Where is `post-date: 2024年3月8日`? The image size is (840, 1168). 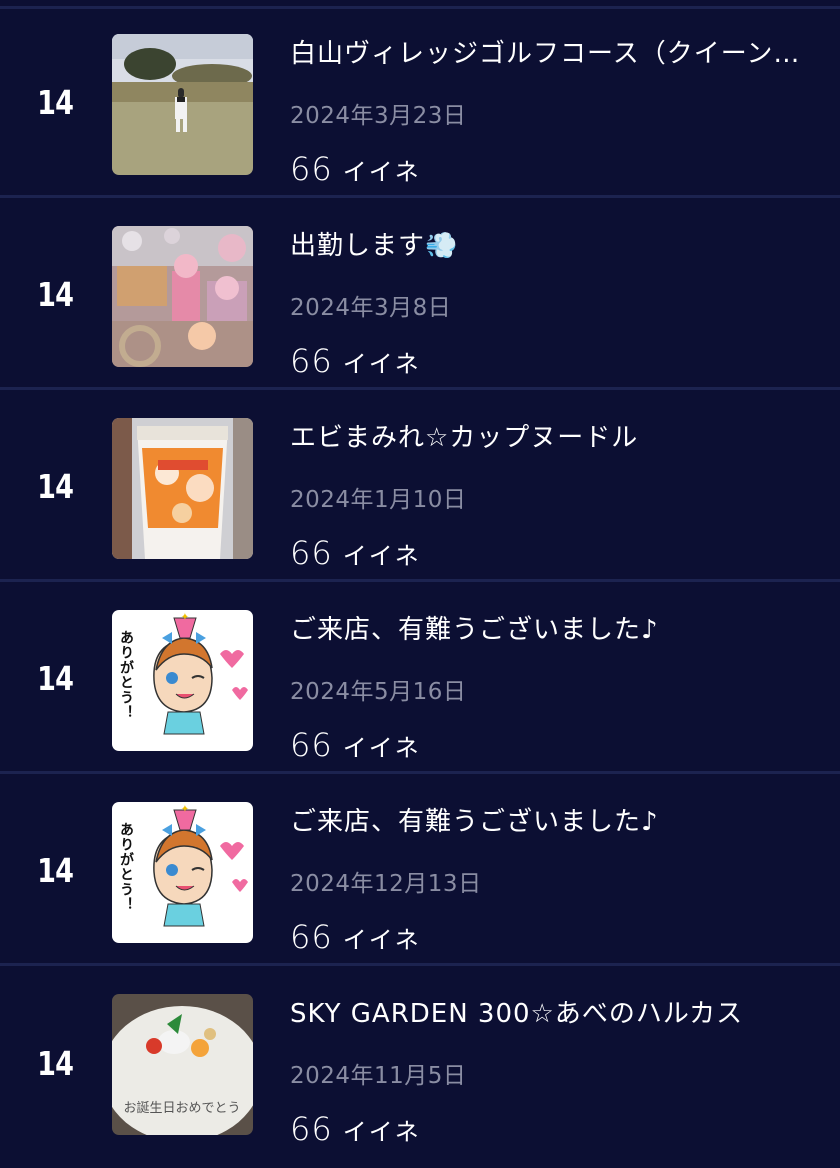 post-date: 2024年3月8日 is located at coordinates (371, 308).